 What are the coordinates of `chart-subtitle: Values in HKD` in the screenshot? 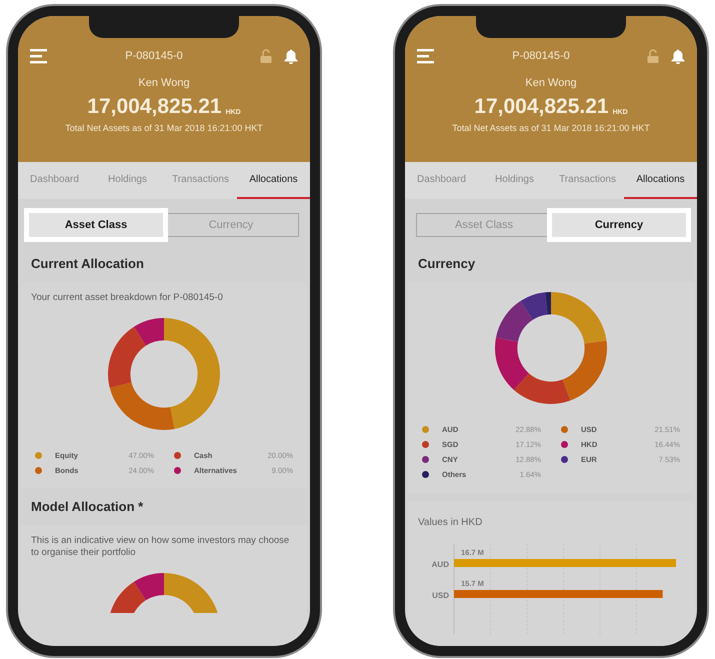 It's located at (450, 523).